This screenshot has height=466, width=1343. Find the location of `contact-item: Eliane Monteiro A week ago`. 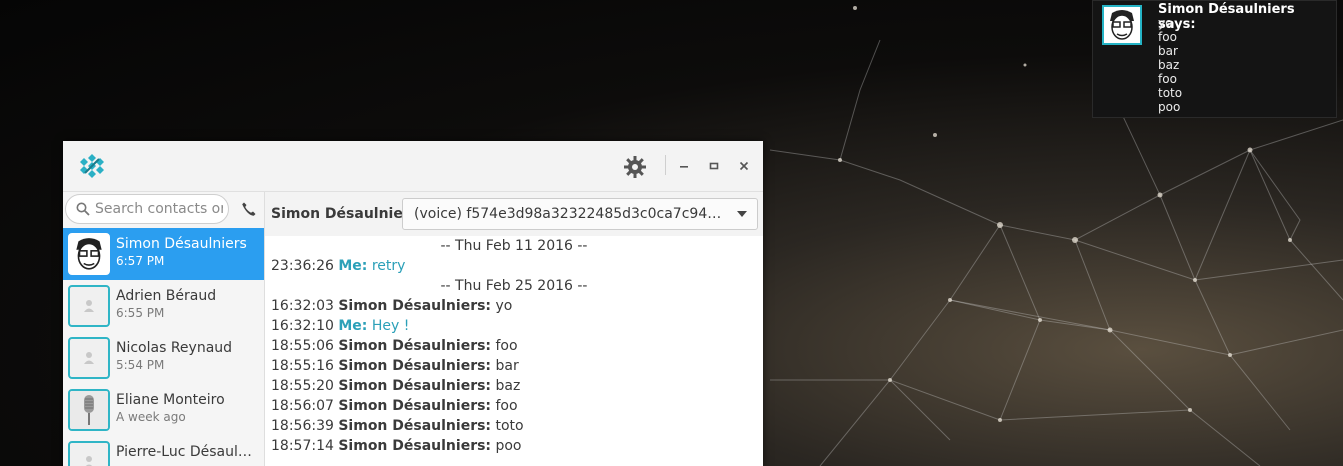

contact-item: Eliane Monteiro A week ago is located at coordinates (163, 410).